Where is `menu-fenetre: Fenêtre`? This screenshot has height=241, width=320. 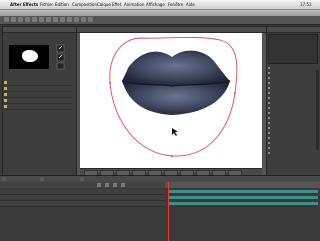 menu-fenetre: Fenêtre is located at coordinates (175, 4).